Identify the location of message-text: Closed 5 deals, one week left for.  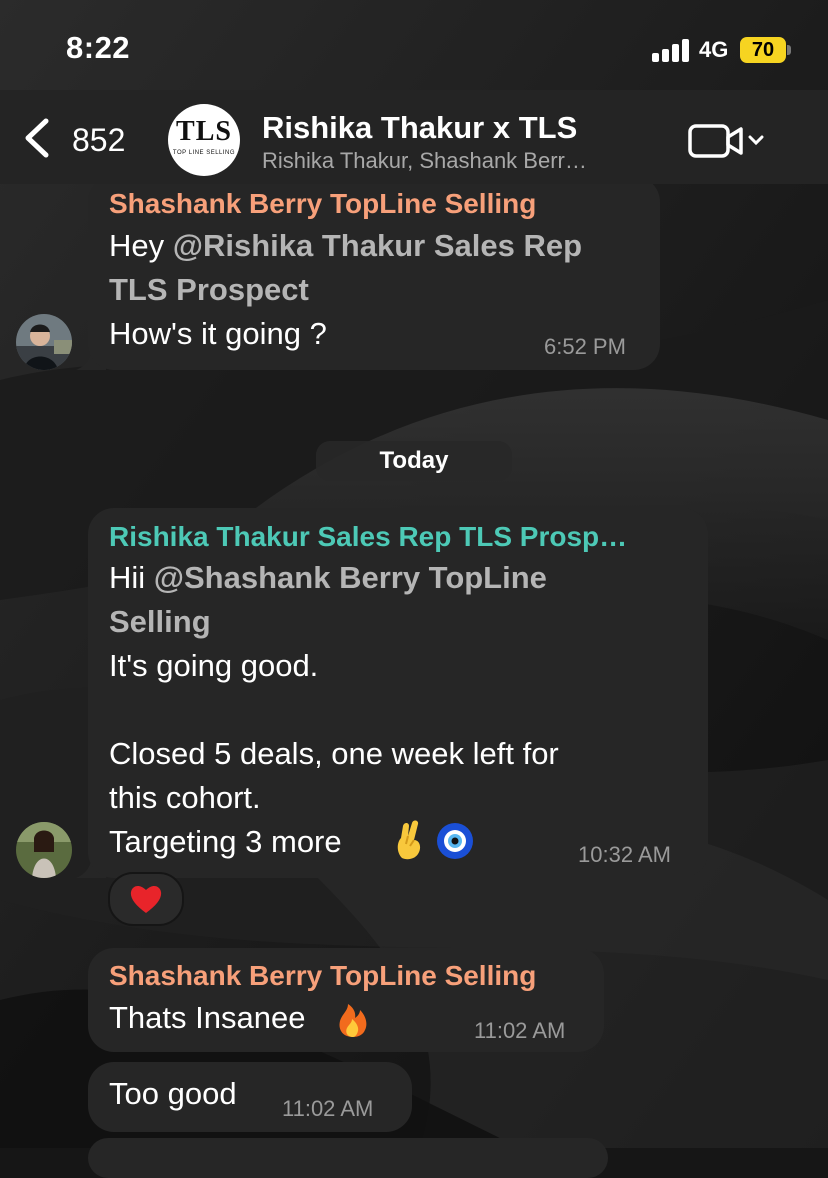
(334, 753).